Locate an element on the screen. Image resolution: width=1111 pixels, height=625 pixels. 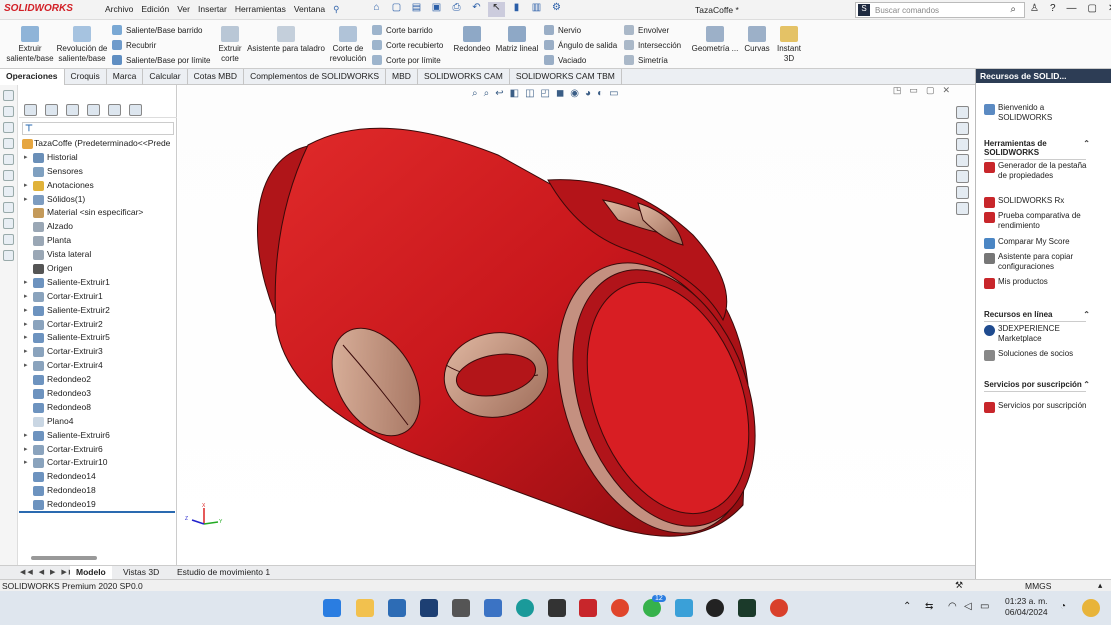
online-section-header: Recursos en línea ⌃ is located at coordinates (1037, 316).